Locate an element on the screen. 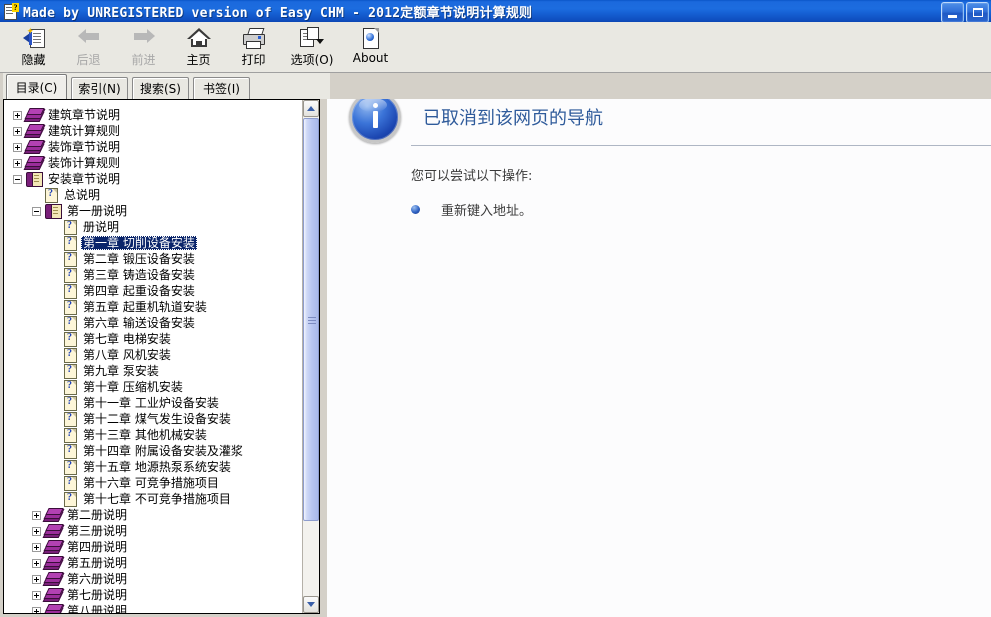 The image size is (991, 617). printer-icon is located at coordinates (254, 37).